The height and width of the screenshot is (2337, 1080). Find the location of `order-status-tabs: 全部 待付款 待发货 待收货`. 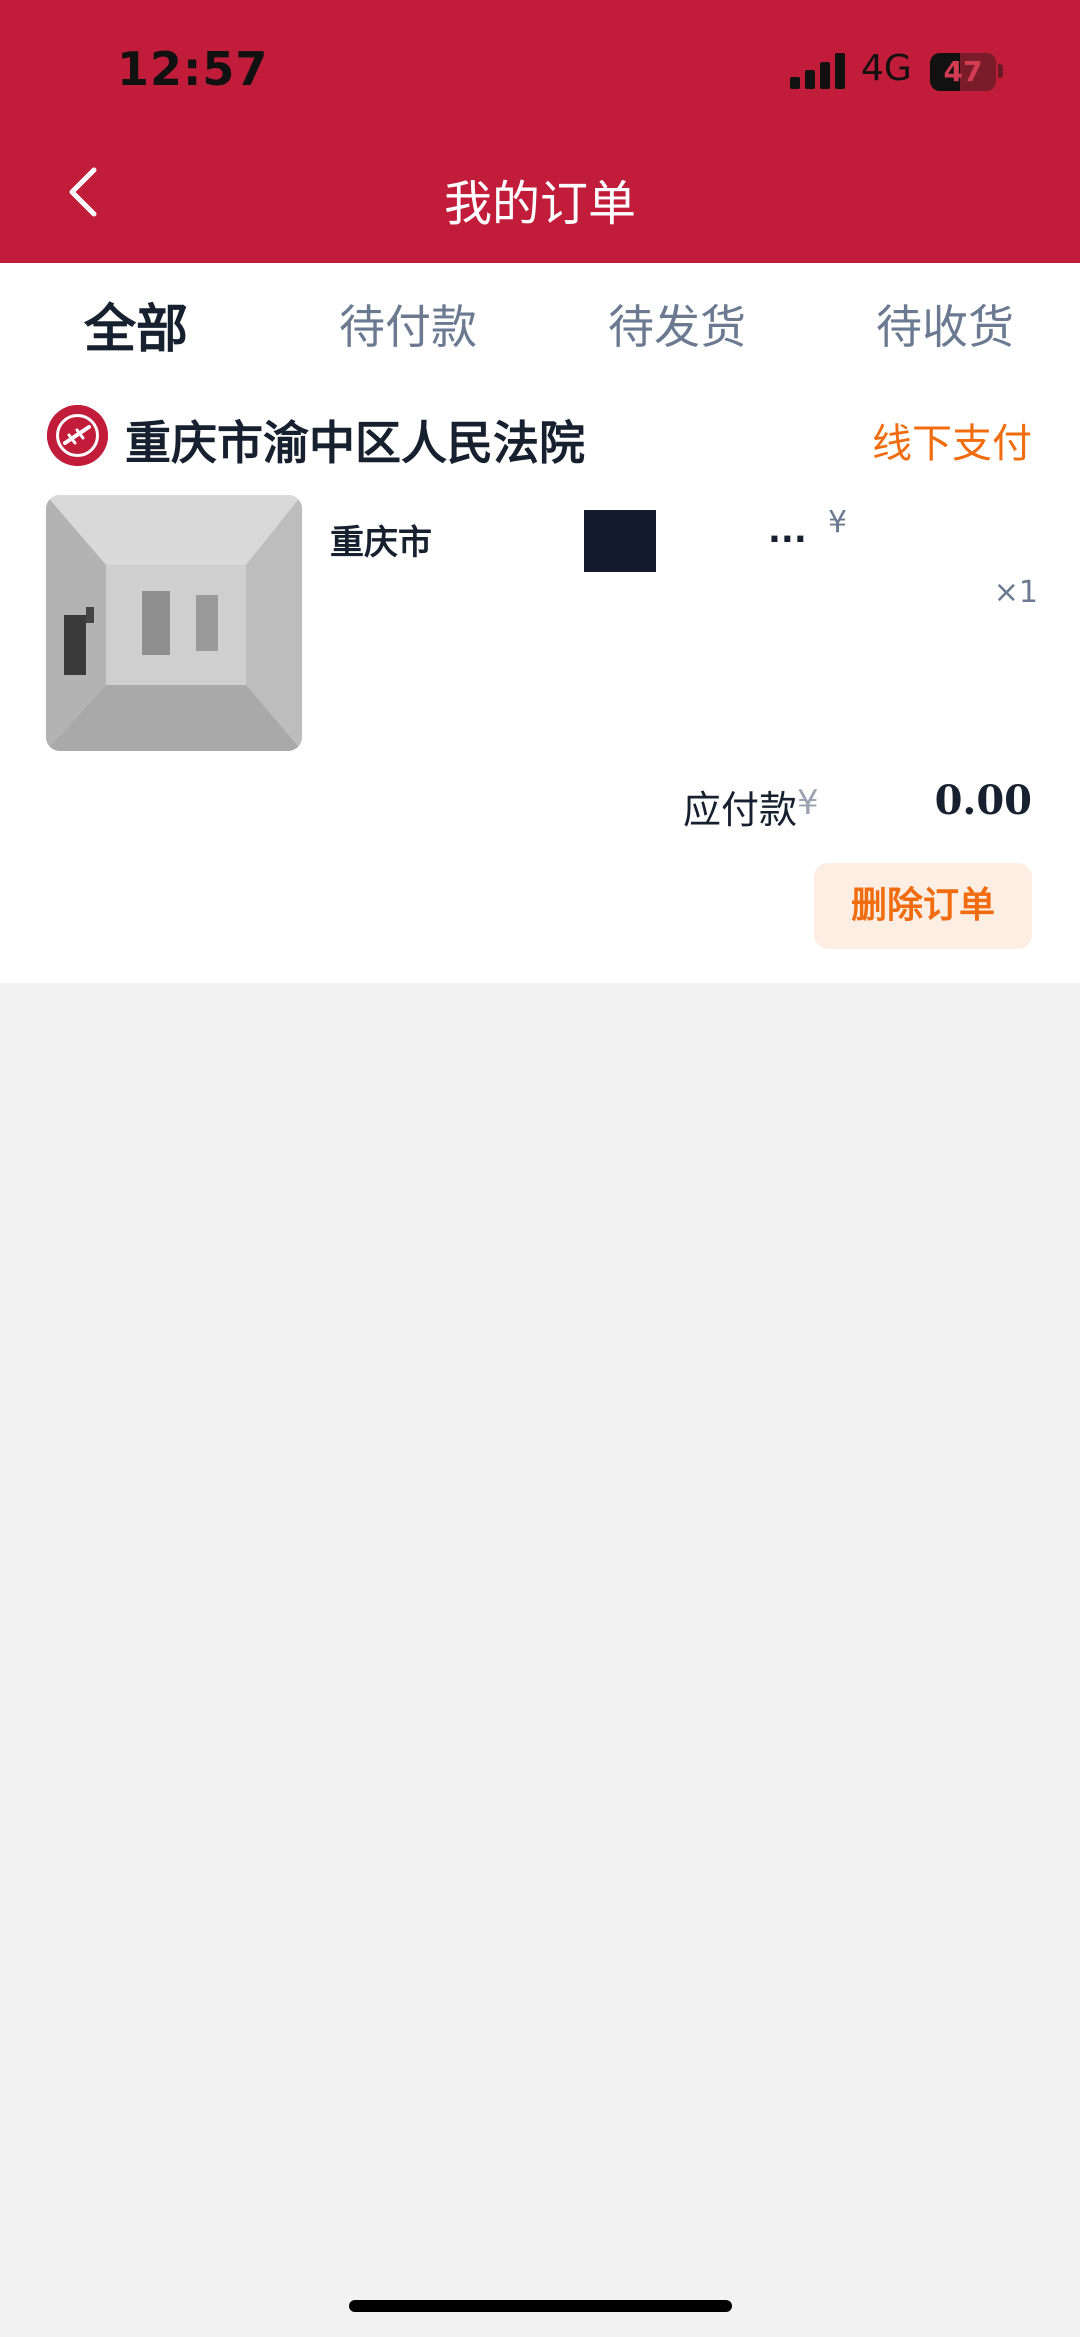

order-status-tabs: 全部 待付款 待发货 待收货 is located at coordinates (540, 318).